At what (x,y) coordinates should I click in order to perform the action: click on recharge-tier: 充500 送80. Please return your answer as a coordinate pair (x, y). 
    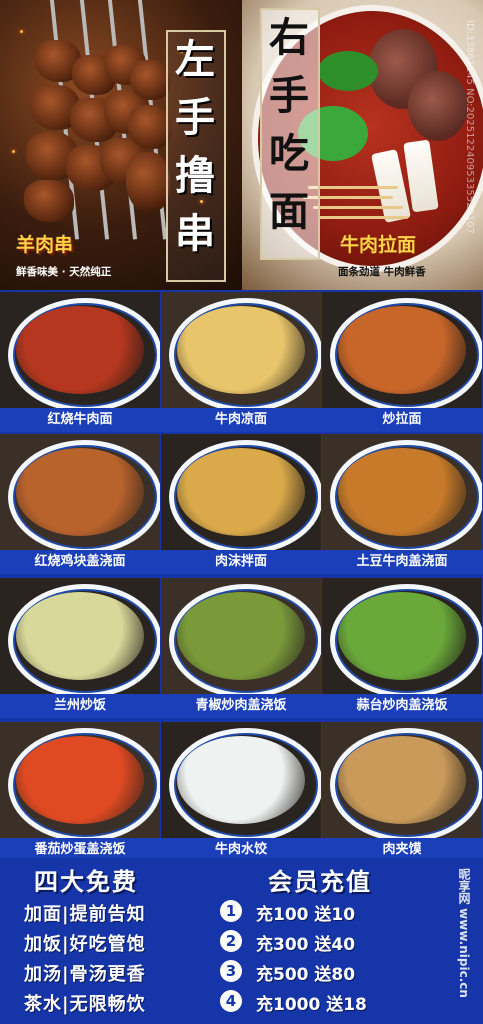
    Looking at the image, I should click on (306, 975).